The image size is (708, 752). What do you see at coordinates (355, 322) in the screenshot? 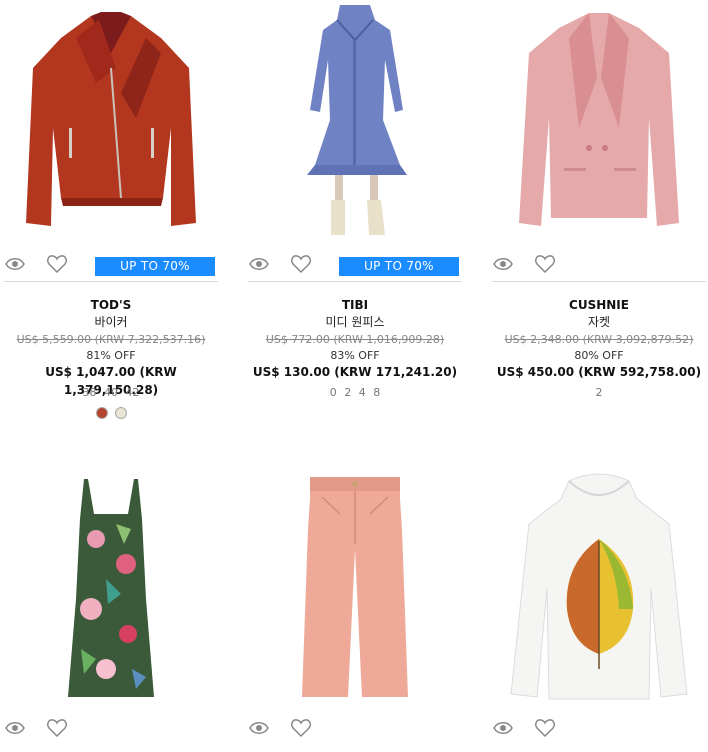
I see `product-category: 미디 원피스` at bounding box center [355, 322].